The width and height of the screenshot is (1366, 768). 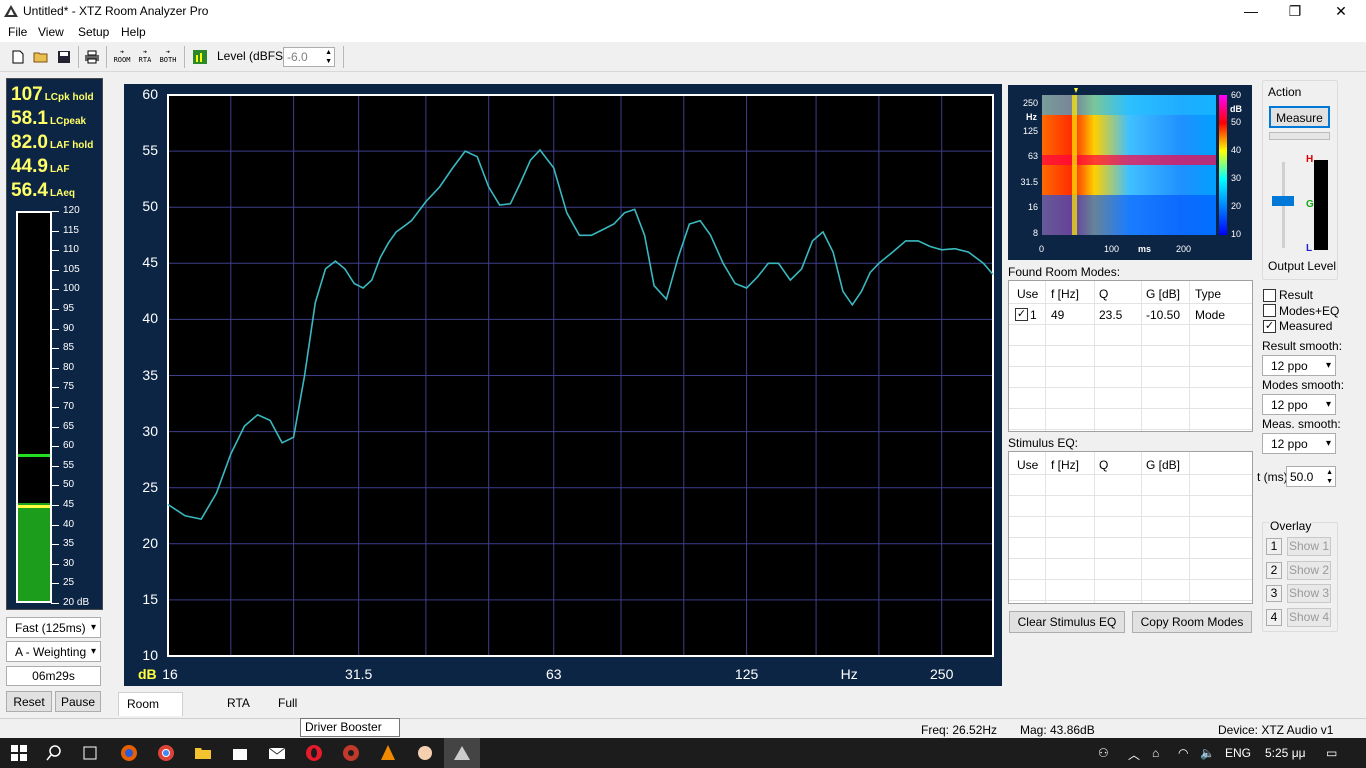 I want to click on maximize-button: ❐, so click(x=1295, y=11).